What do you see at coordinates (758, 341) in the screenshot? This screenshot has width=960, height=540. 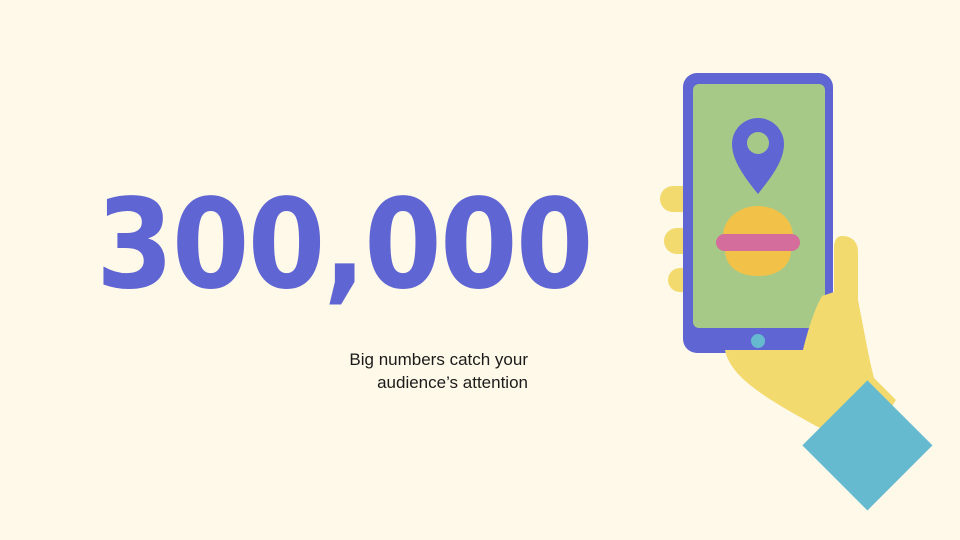 I see `home-button` at bounding box center [758, 341].